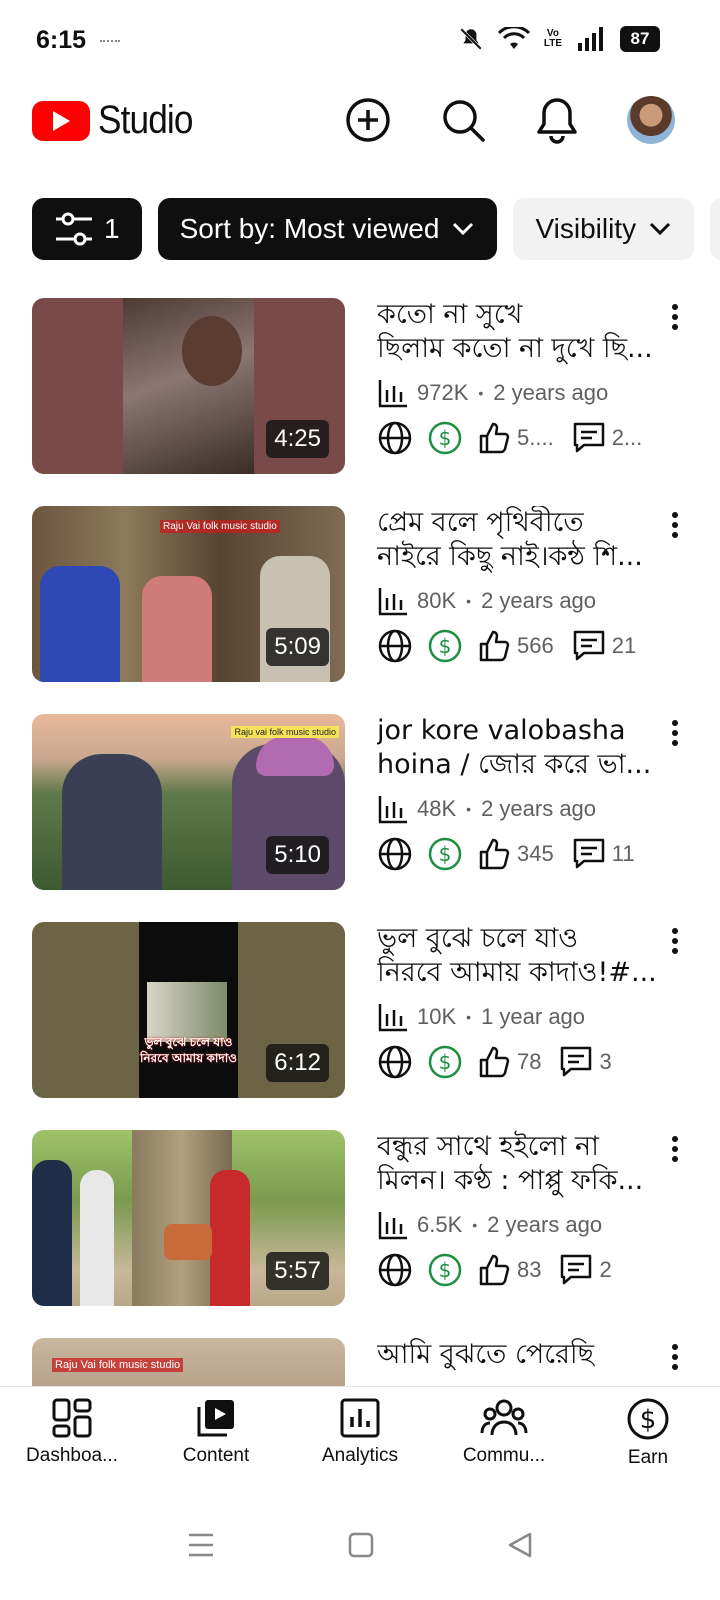  Describe the element at coordinates (72, 1418) in the screenshot. I see `dashboard-icon` at that location.